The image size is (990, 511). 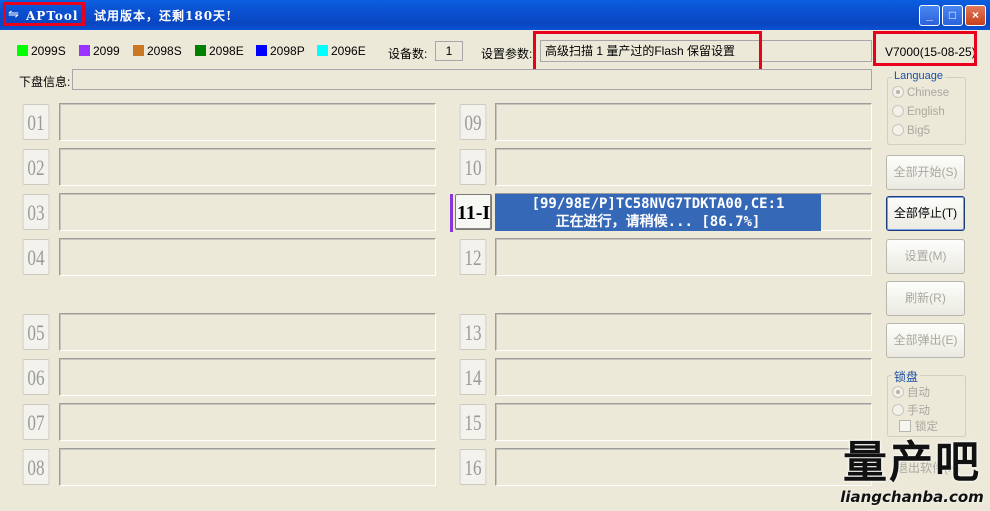 What do you see at coordinates (912, 497) in the screenshot?
I see `watermark-url: liangchanba.com` at bounding box center [912, 497].